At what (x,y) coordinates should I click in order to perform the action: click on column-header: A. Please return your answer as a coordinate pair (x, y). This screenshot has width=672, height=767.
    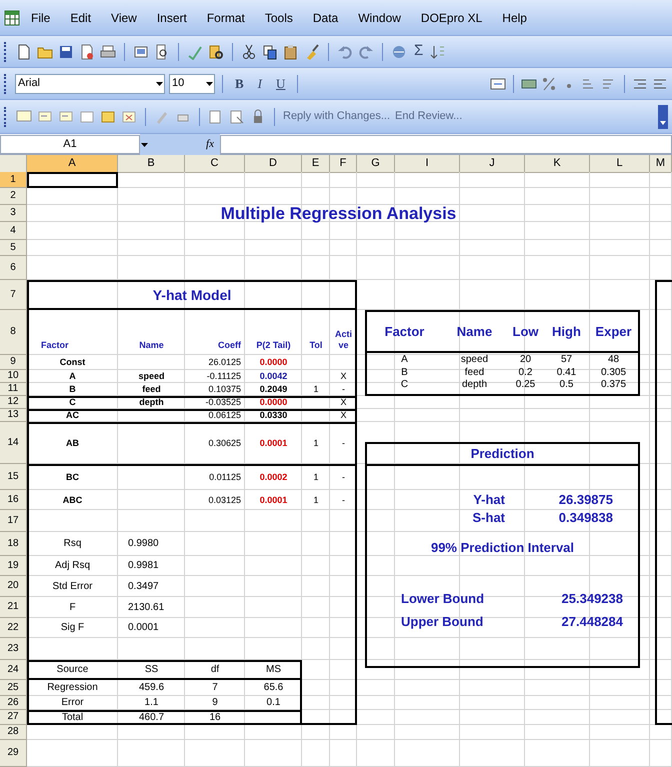
    Looking at the image, I should click on (72, 163).